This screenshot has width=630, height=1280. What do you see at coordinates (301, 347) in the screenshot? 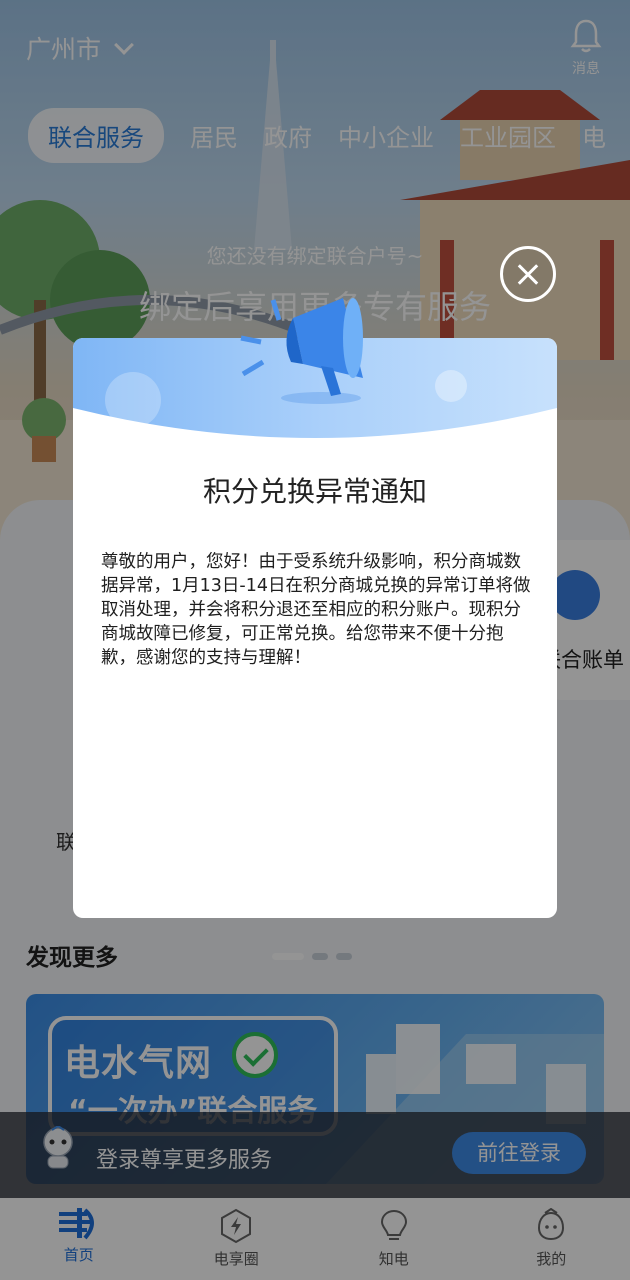
I see `megaphone-icon` at bounding box center [301, 347].